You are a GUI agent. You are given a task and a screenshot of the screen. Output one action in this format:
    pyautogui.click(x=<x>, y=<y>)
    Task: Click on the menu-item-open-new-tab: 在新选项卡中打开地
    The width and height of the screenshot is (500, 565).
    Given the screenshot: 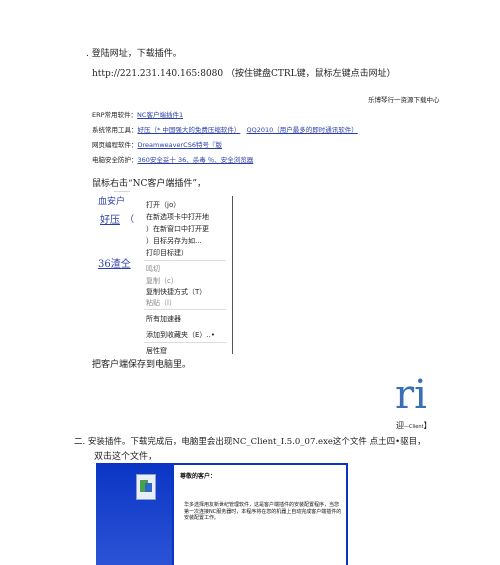 What is the action you would take?
    pyautogui.click(x=177, y=217)
    